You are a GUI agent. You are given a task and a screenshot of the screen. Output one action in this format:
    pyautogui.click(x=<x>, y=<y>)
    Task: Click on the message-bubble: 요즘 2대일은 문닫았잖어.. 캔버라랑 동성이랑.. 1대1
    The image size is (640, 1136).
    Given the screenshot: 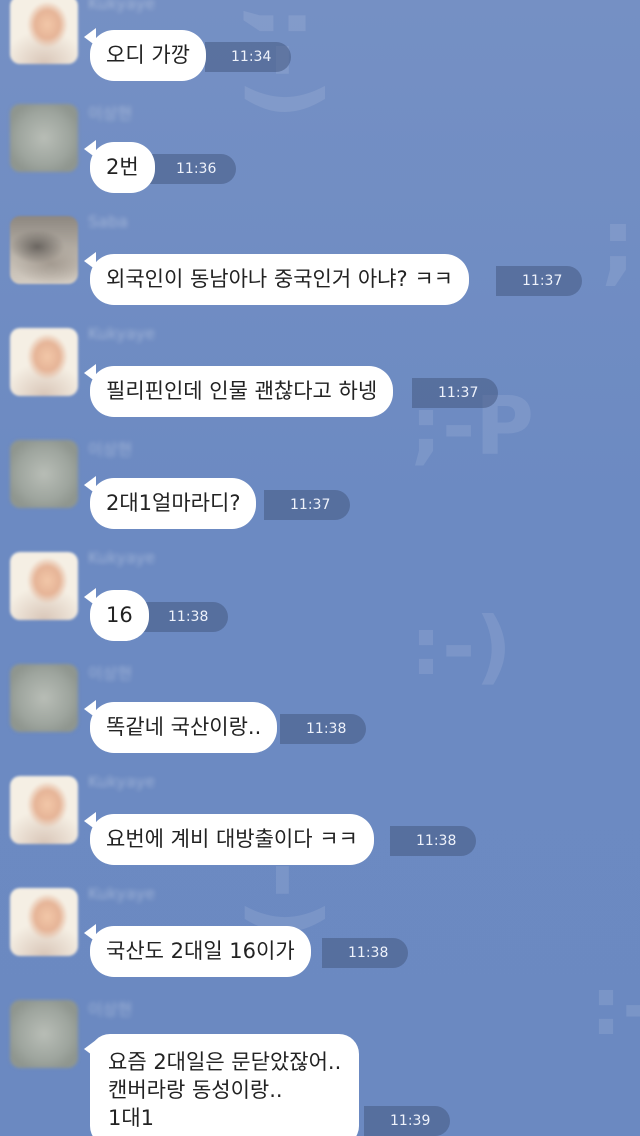 What is the action you would take?
    pyautogui.click(x=225, y=1085)
    